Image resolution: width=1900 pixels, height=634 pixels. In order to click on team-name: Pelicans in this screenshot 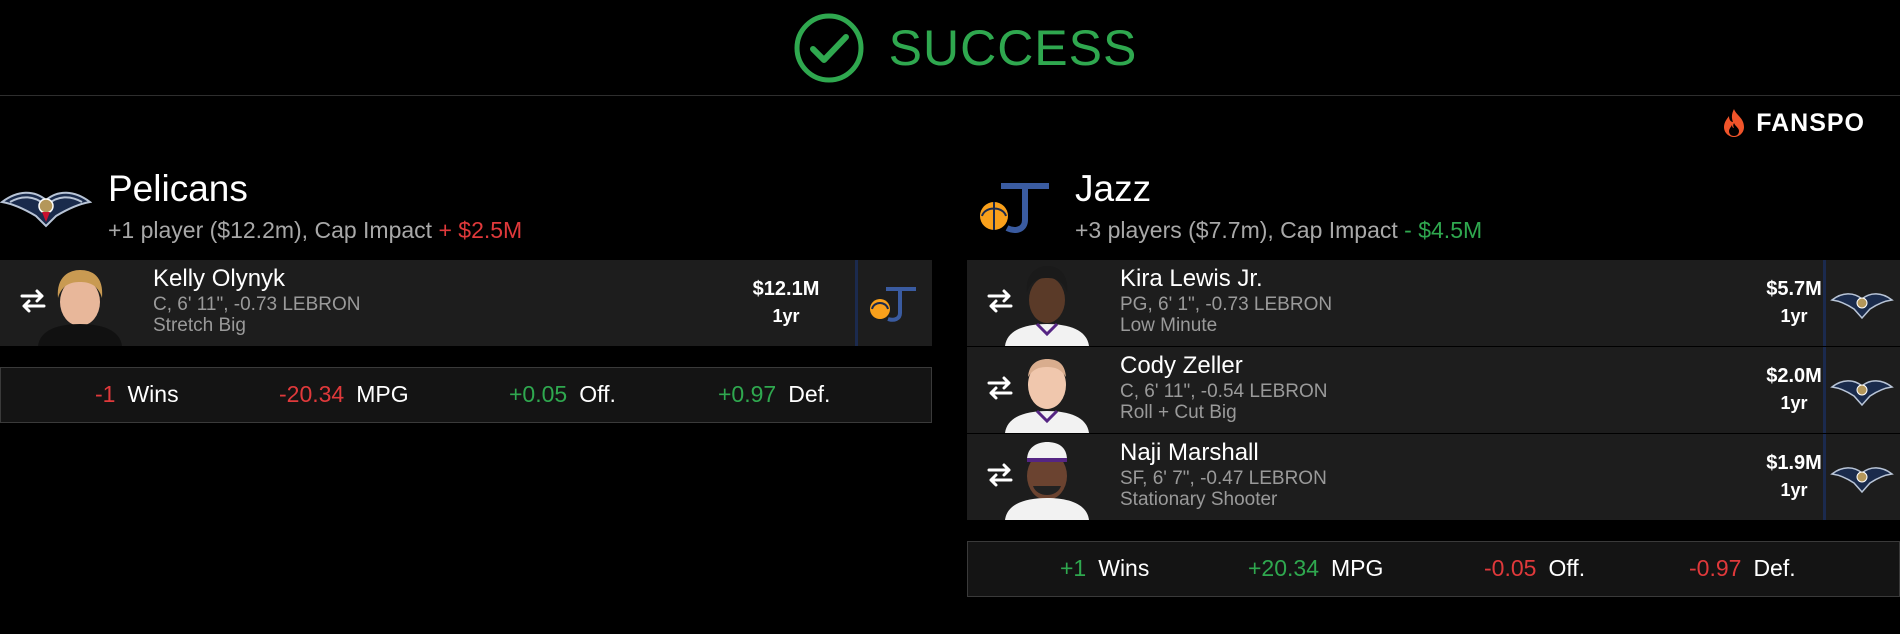, I will do `click(178, 188)`.